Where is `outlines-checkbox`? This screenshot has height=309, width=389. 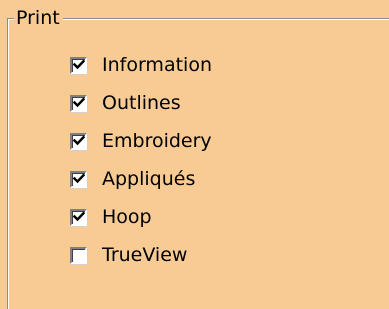
outlines-checkbox is located at coordinates (78, 103).